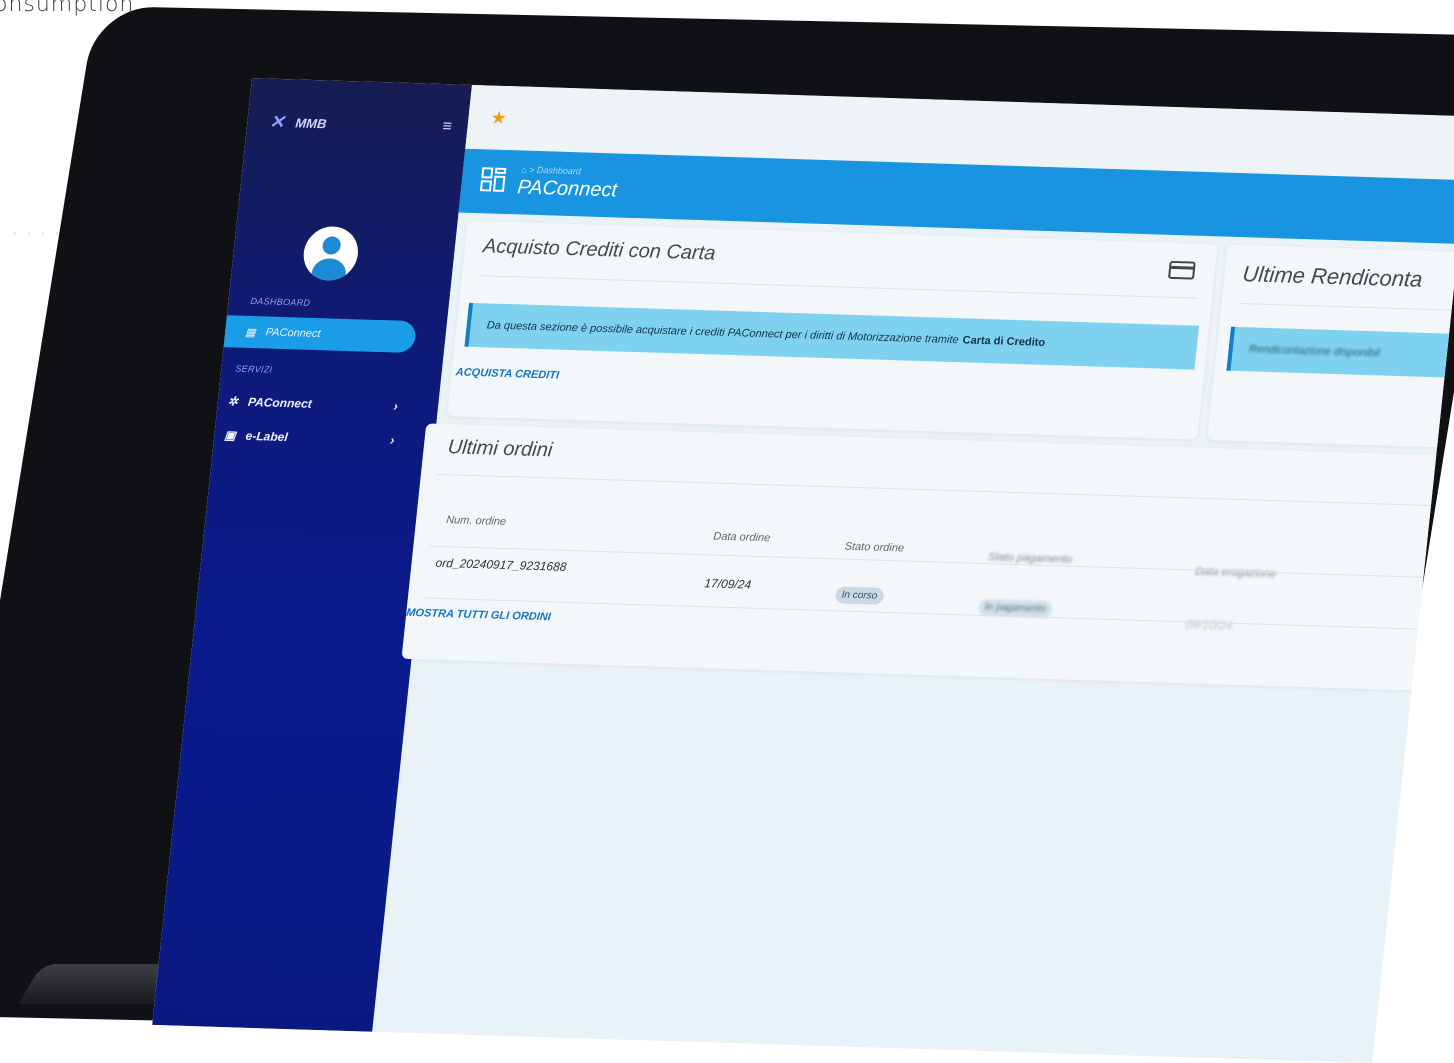  I want to click on avatar-head, so click(331, 245).